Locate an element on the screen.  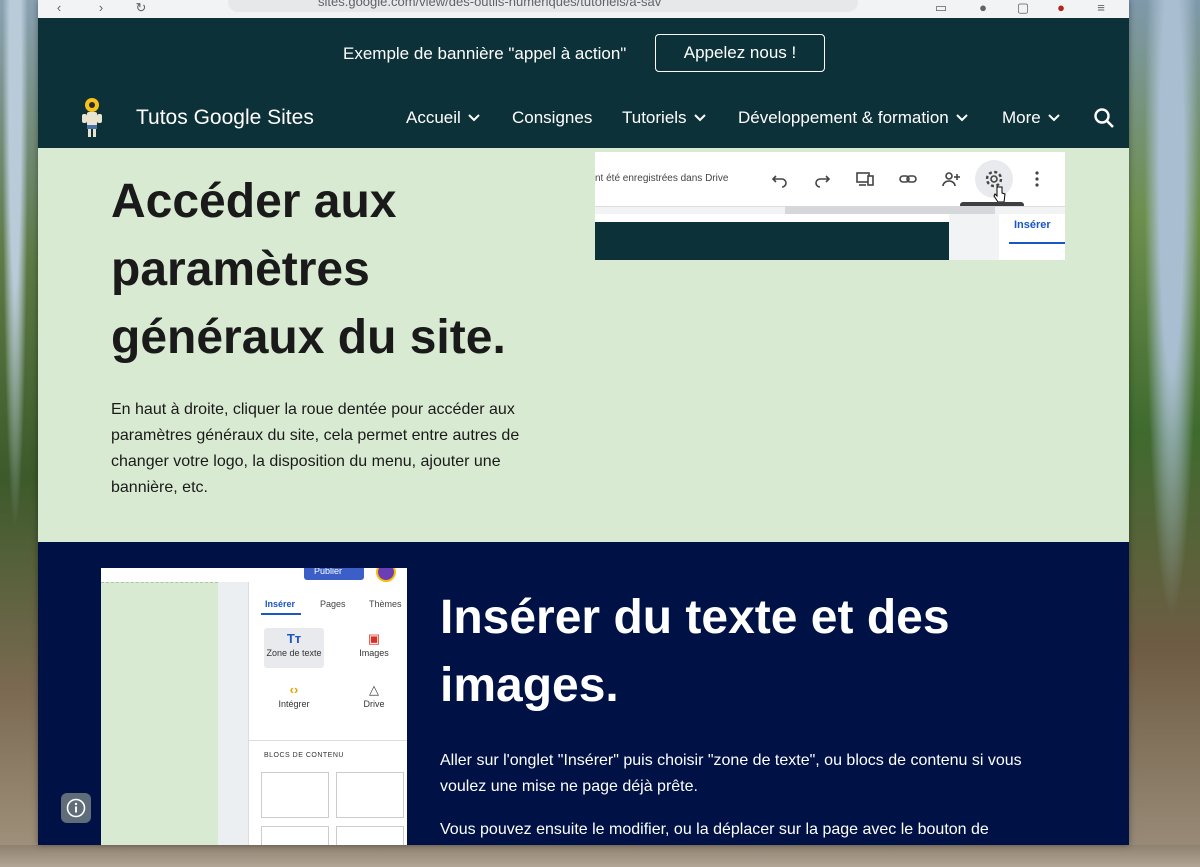
nav-item-label: Développement & formation is located at coordinates (843, 117).